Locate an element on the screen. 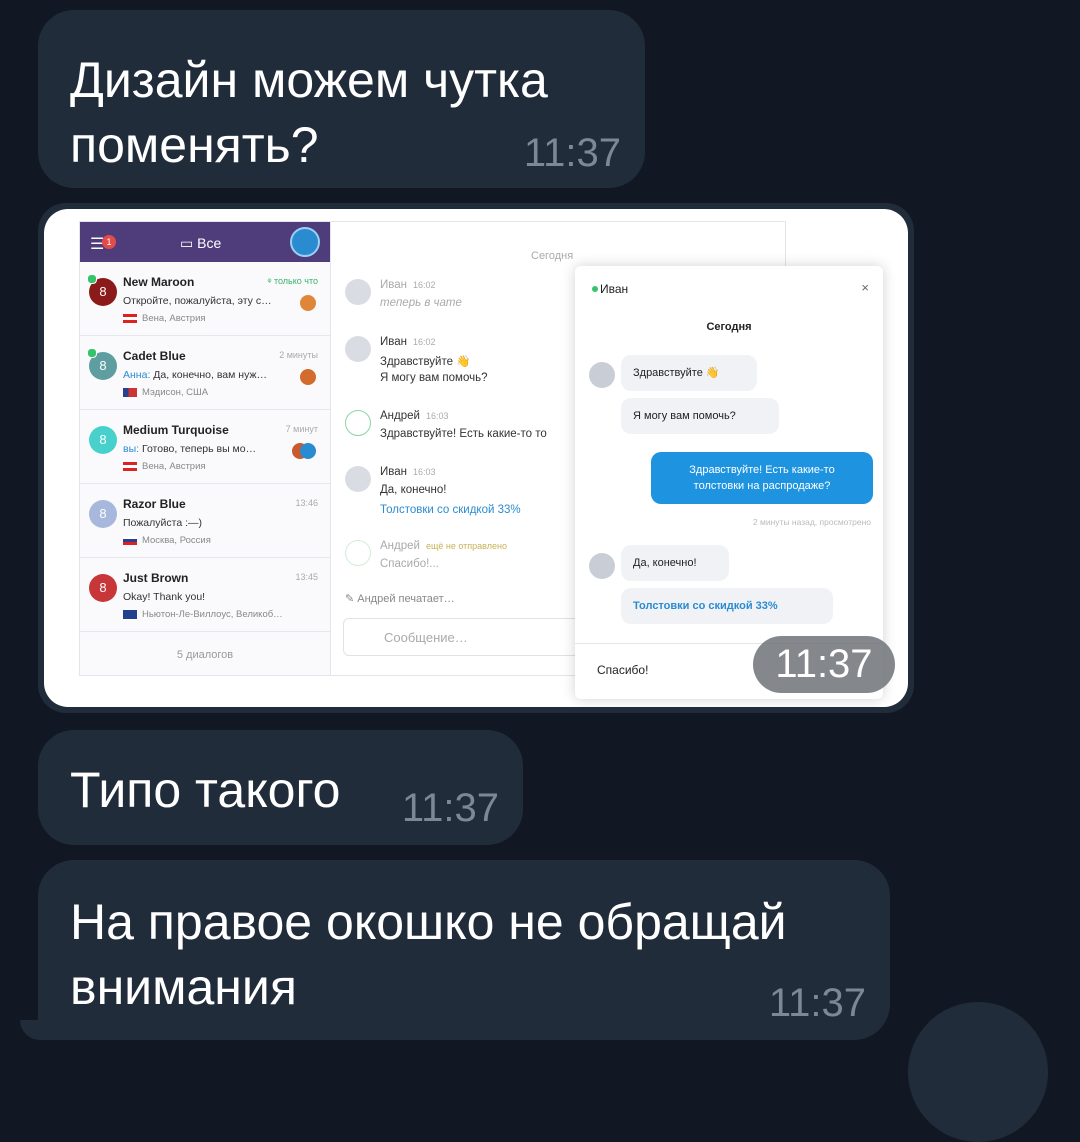 This screenshot has height=1142, width=1080. dialog-time: 2 минуты is located at coordinates (298, 355).